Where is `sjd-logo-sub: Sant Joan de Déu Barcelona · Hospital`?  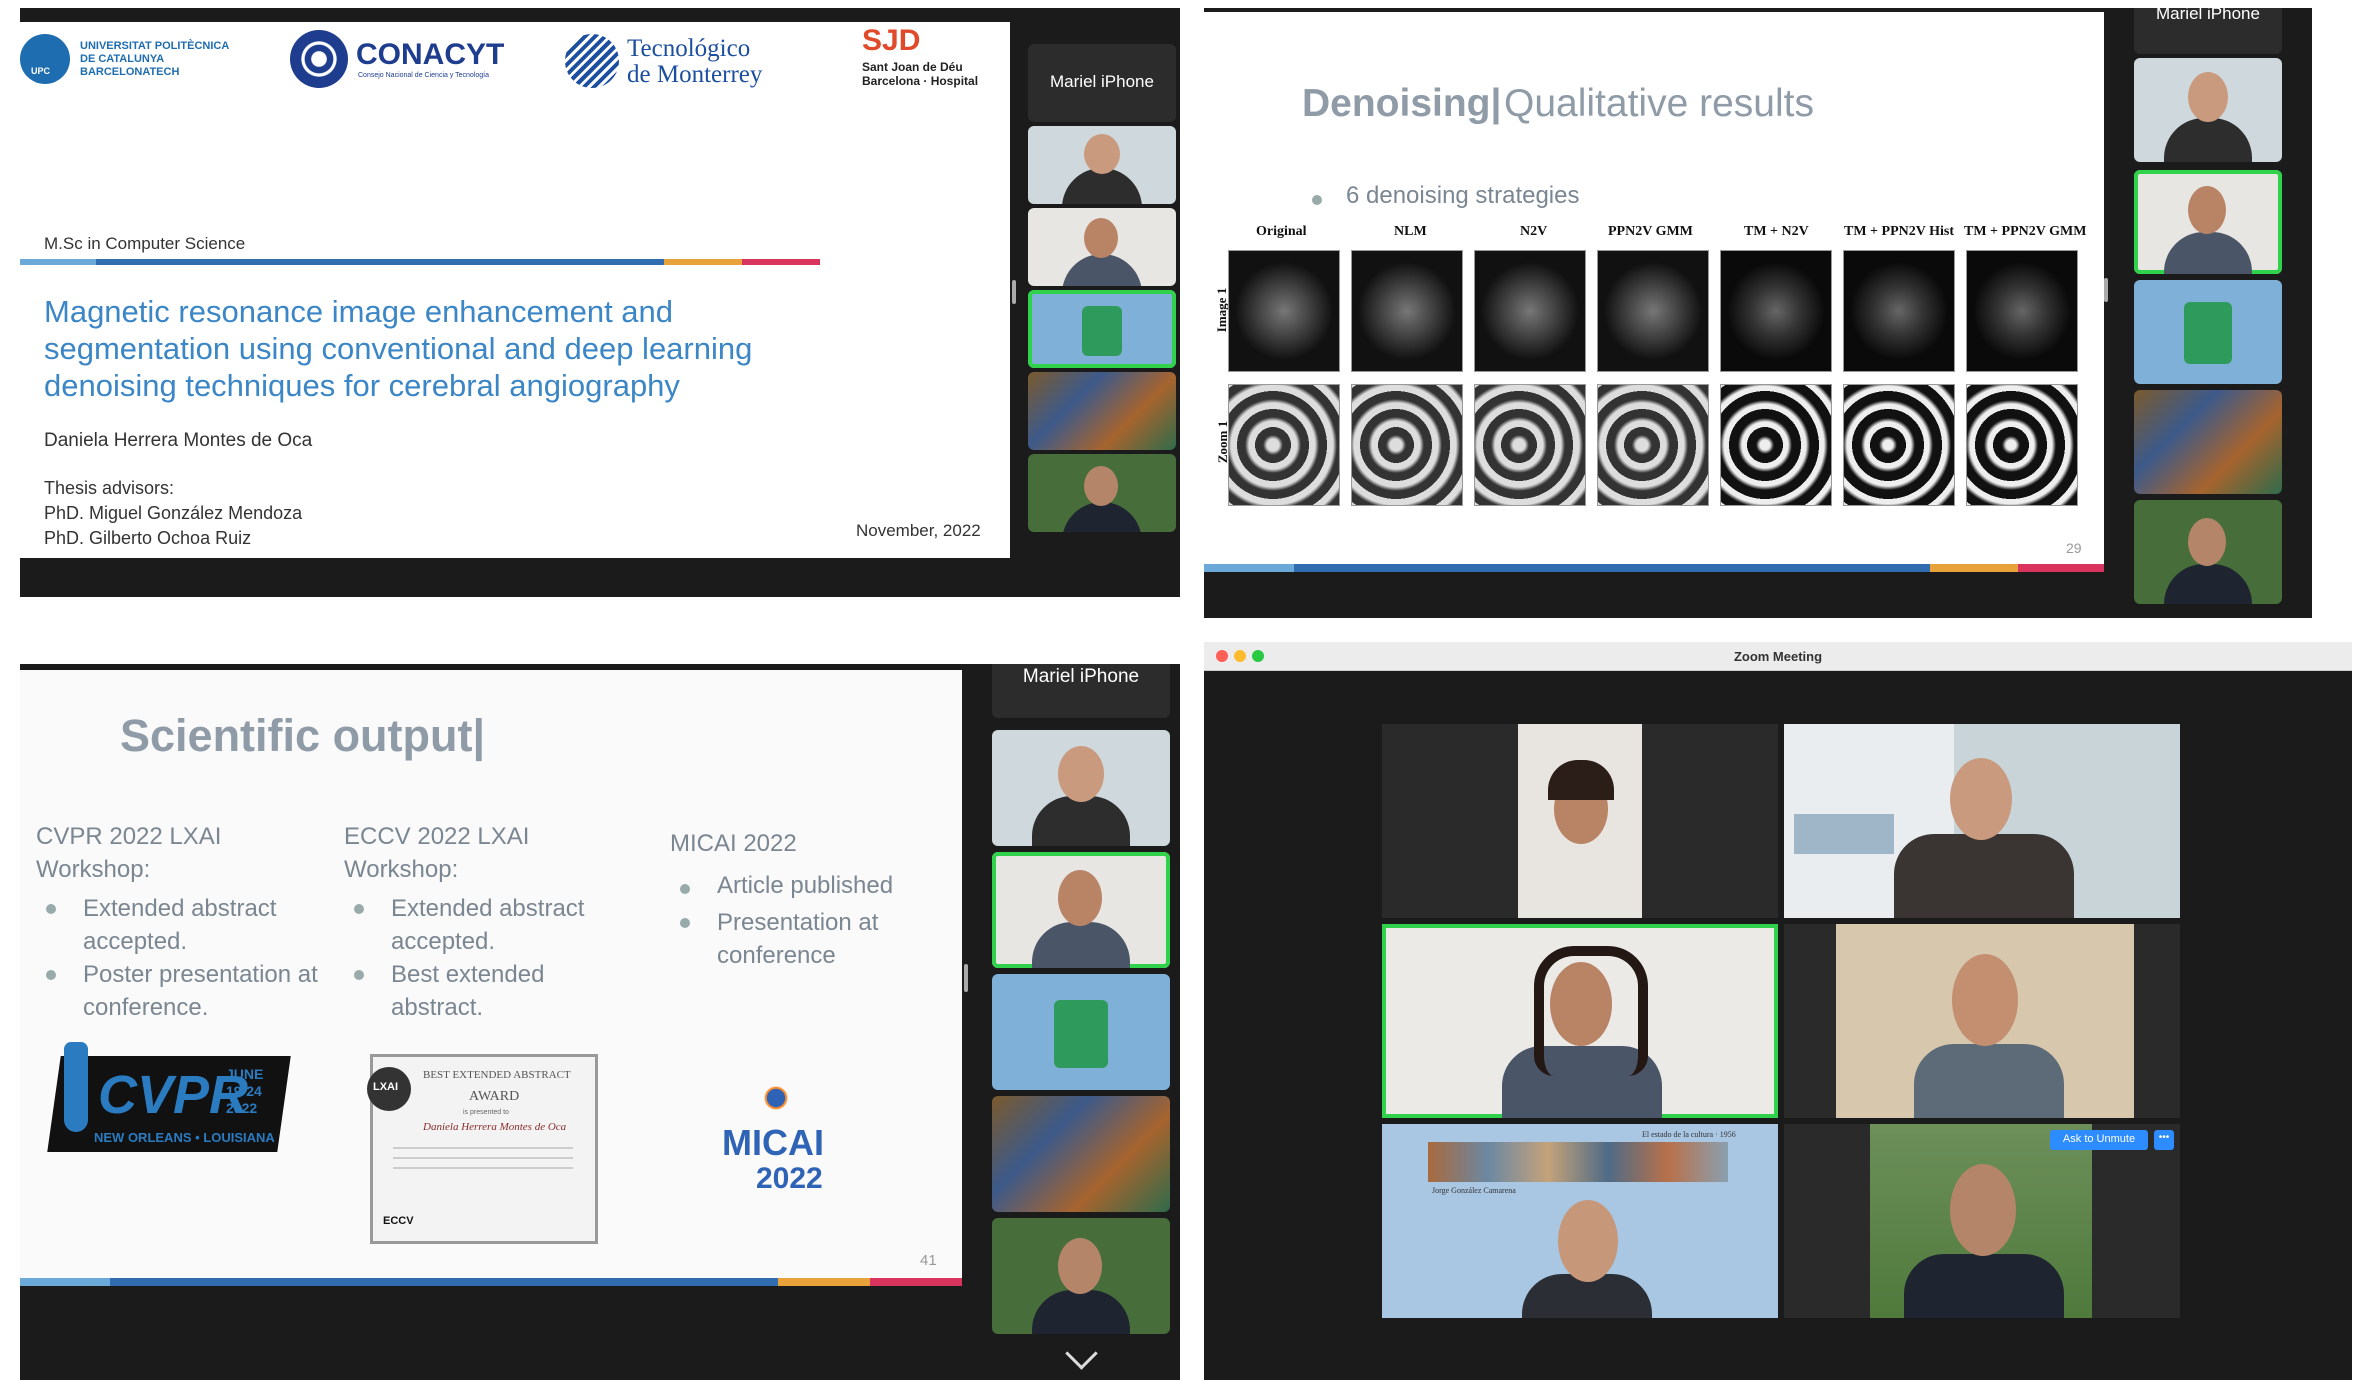 sjd-logo-sub: Sant Joan de Déu Barcelona · Hospital is located at coordinates (920, 74).